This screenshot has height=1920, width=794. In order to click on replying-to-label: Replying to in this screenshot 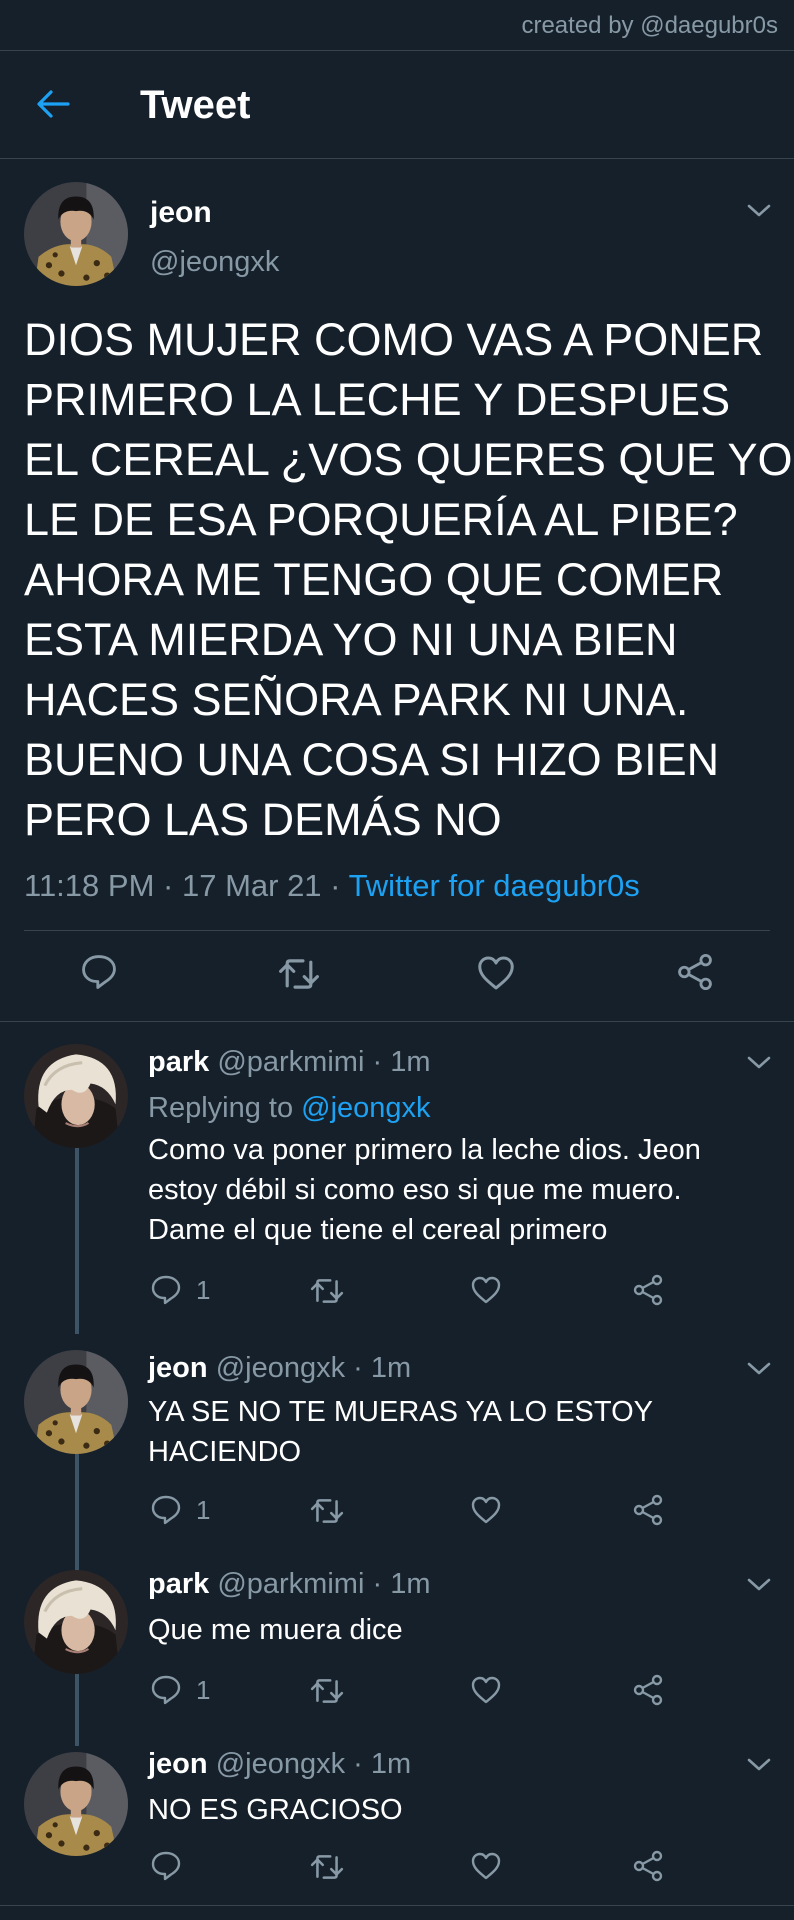, I will do `click(221, 1108)`.